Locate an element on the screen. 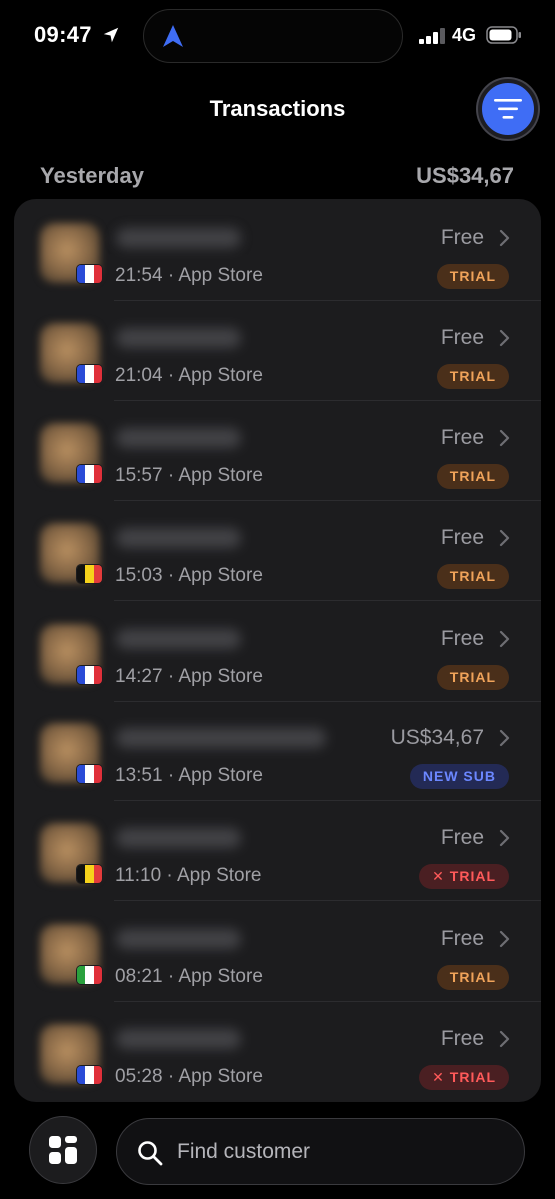 This screenshot has width=555, height=1199. filter-button is located at coordinates (508, 109).